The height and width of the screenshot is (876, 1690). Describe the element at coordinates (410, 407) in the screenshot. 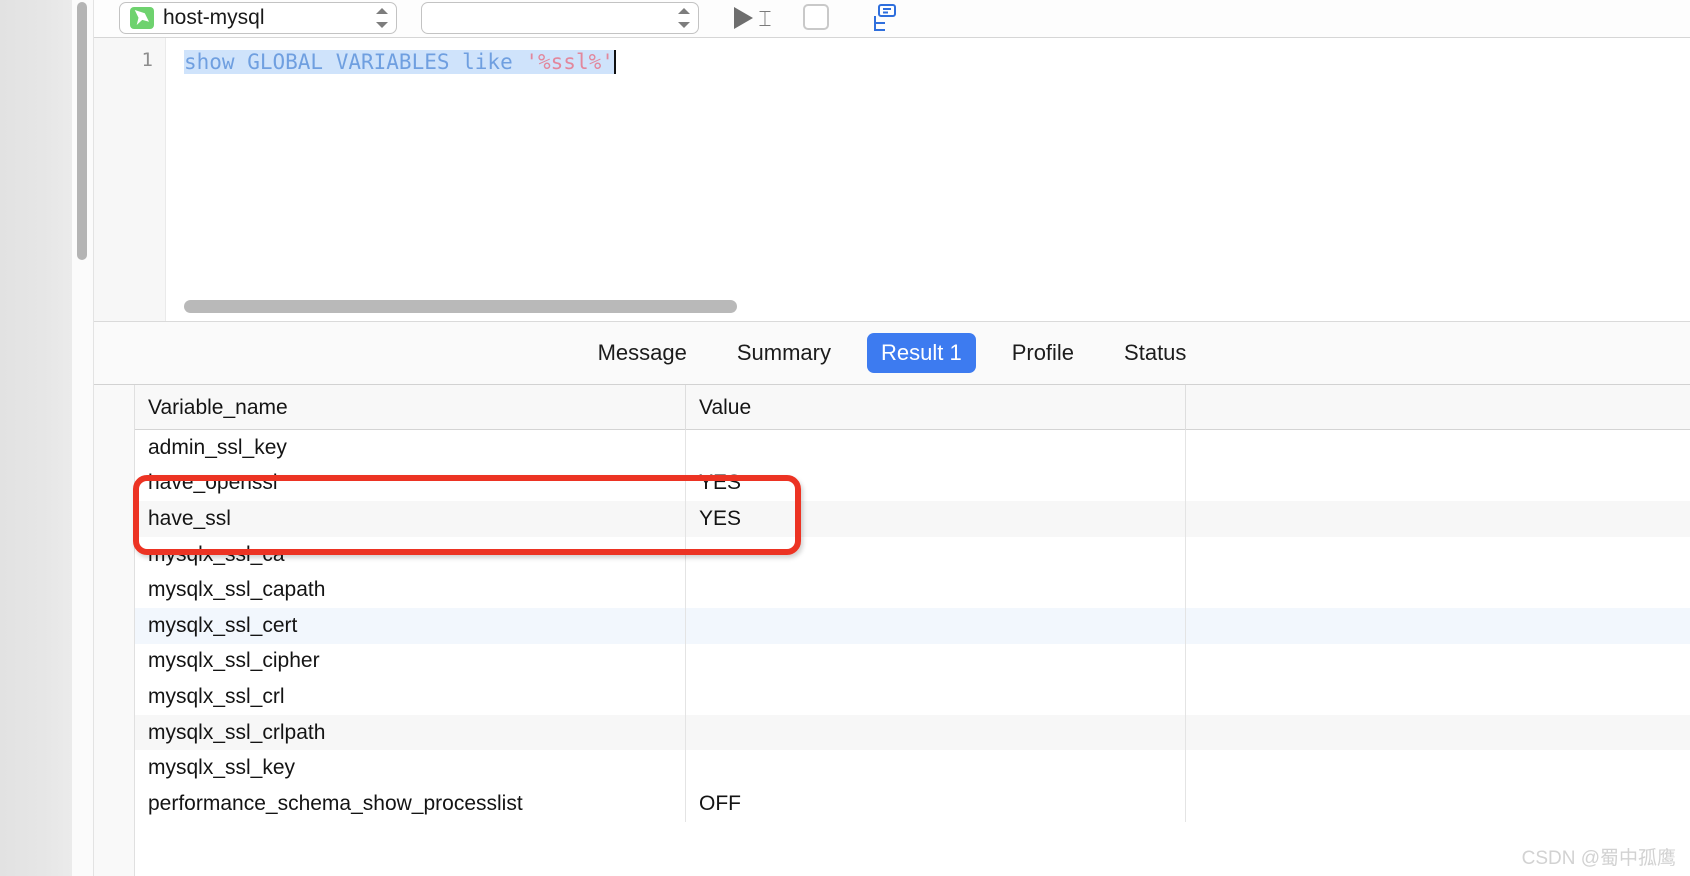

I see `column-header-variable-name: Variable_name` at that location.